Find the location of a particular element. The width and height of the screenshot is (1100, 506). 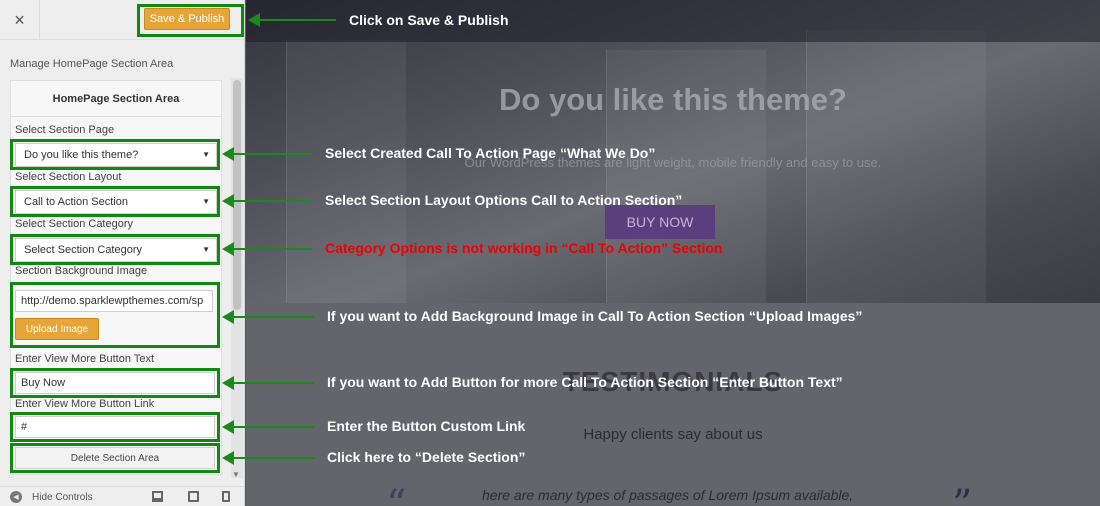

highlight-bg is located at coordinates (115, 315).